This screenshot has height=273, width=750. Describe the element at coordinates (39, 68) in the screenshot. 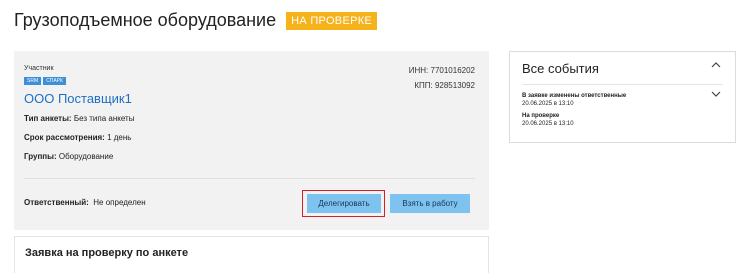

I see `participant-label: Участник` at that location.